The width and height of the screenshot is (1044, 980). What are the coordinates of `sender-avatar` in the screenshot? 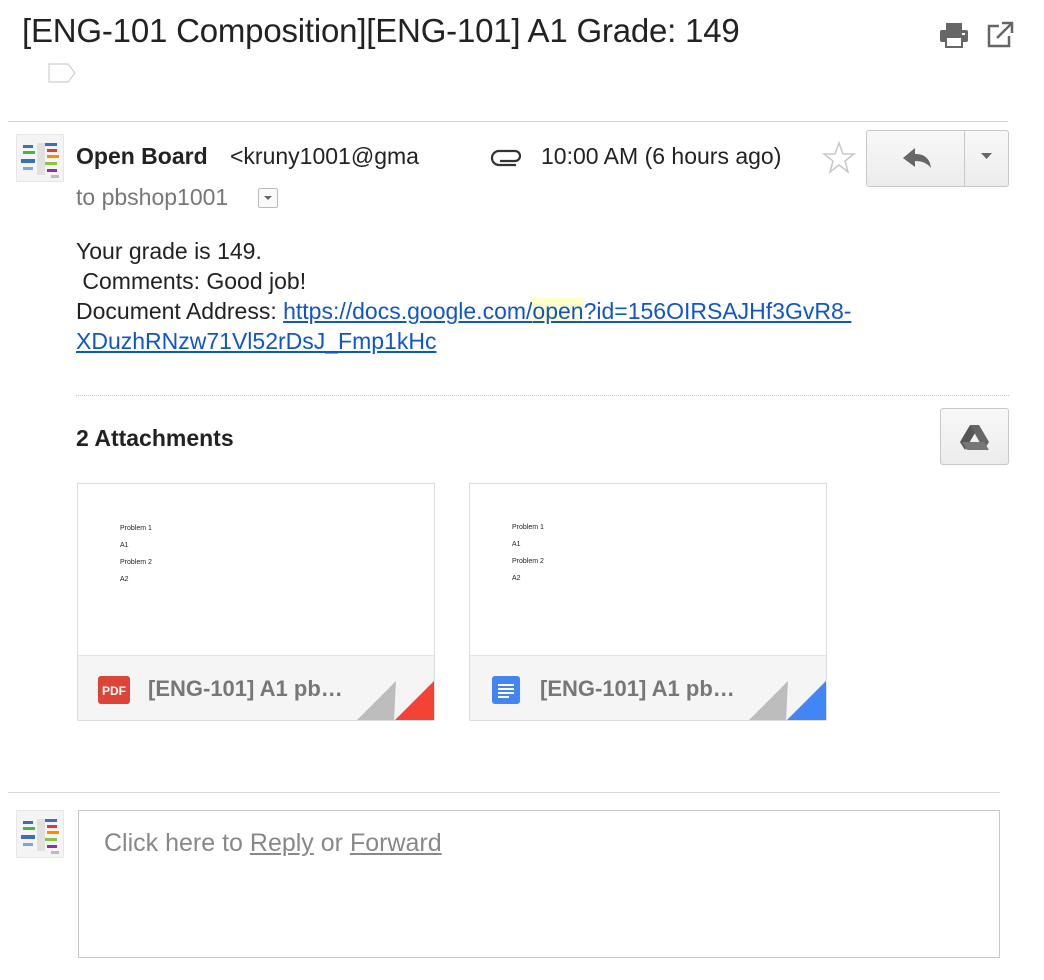 It's located at (40, 158).